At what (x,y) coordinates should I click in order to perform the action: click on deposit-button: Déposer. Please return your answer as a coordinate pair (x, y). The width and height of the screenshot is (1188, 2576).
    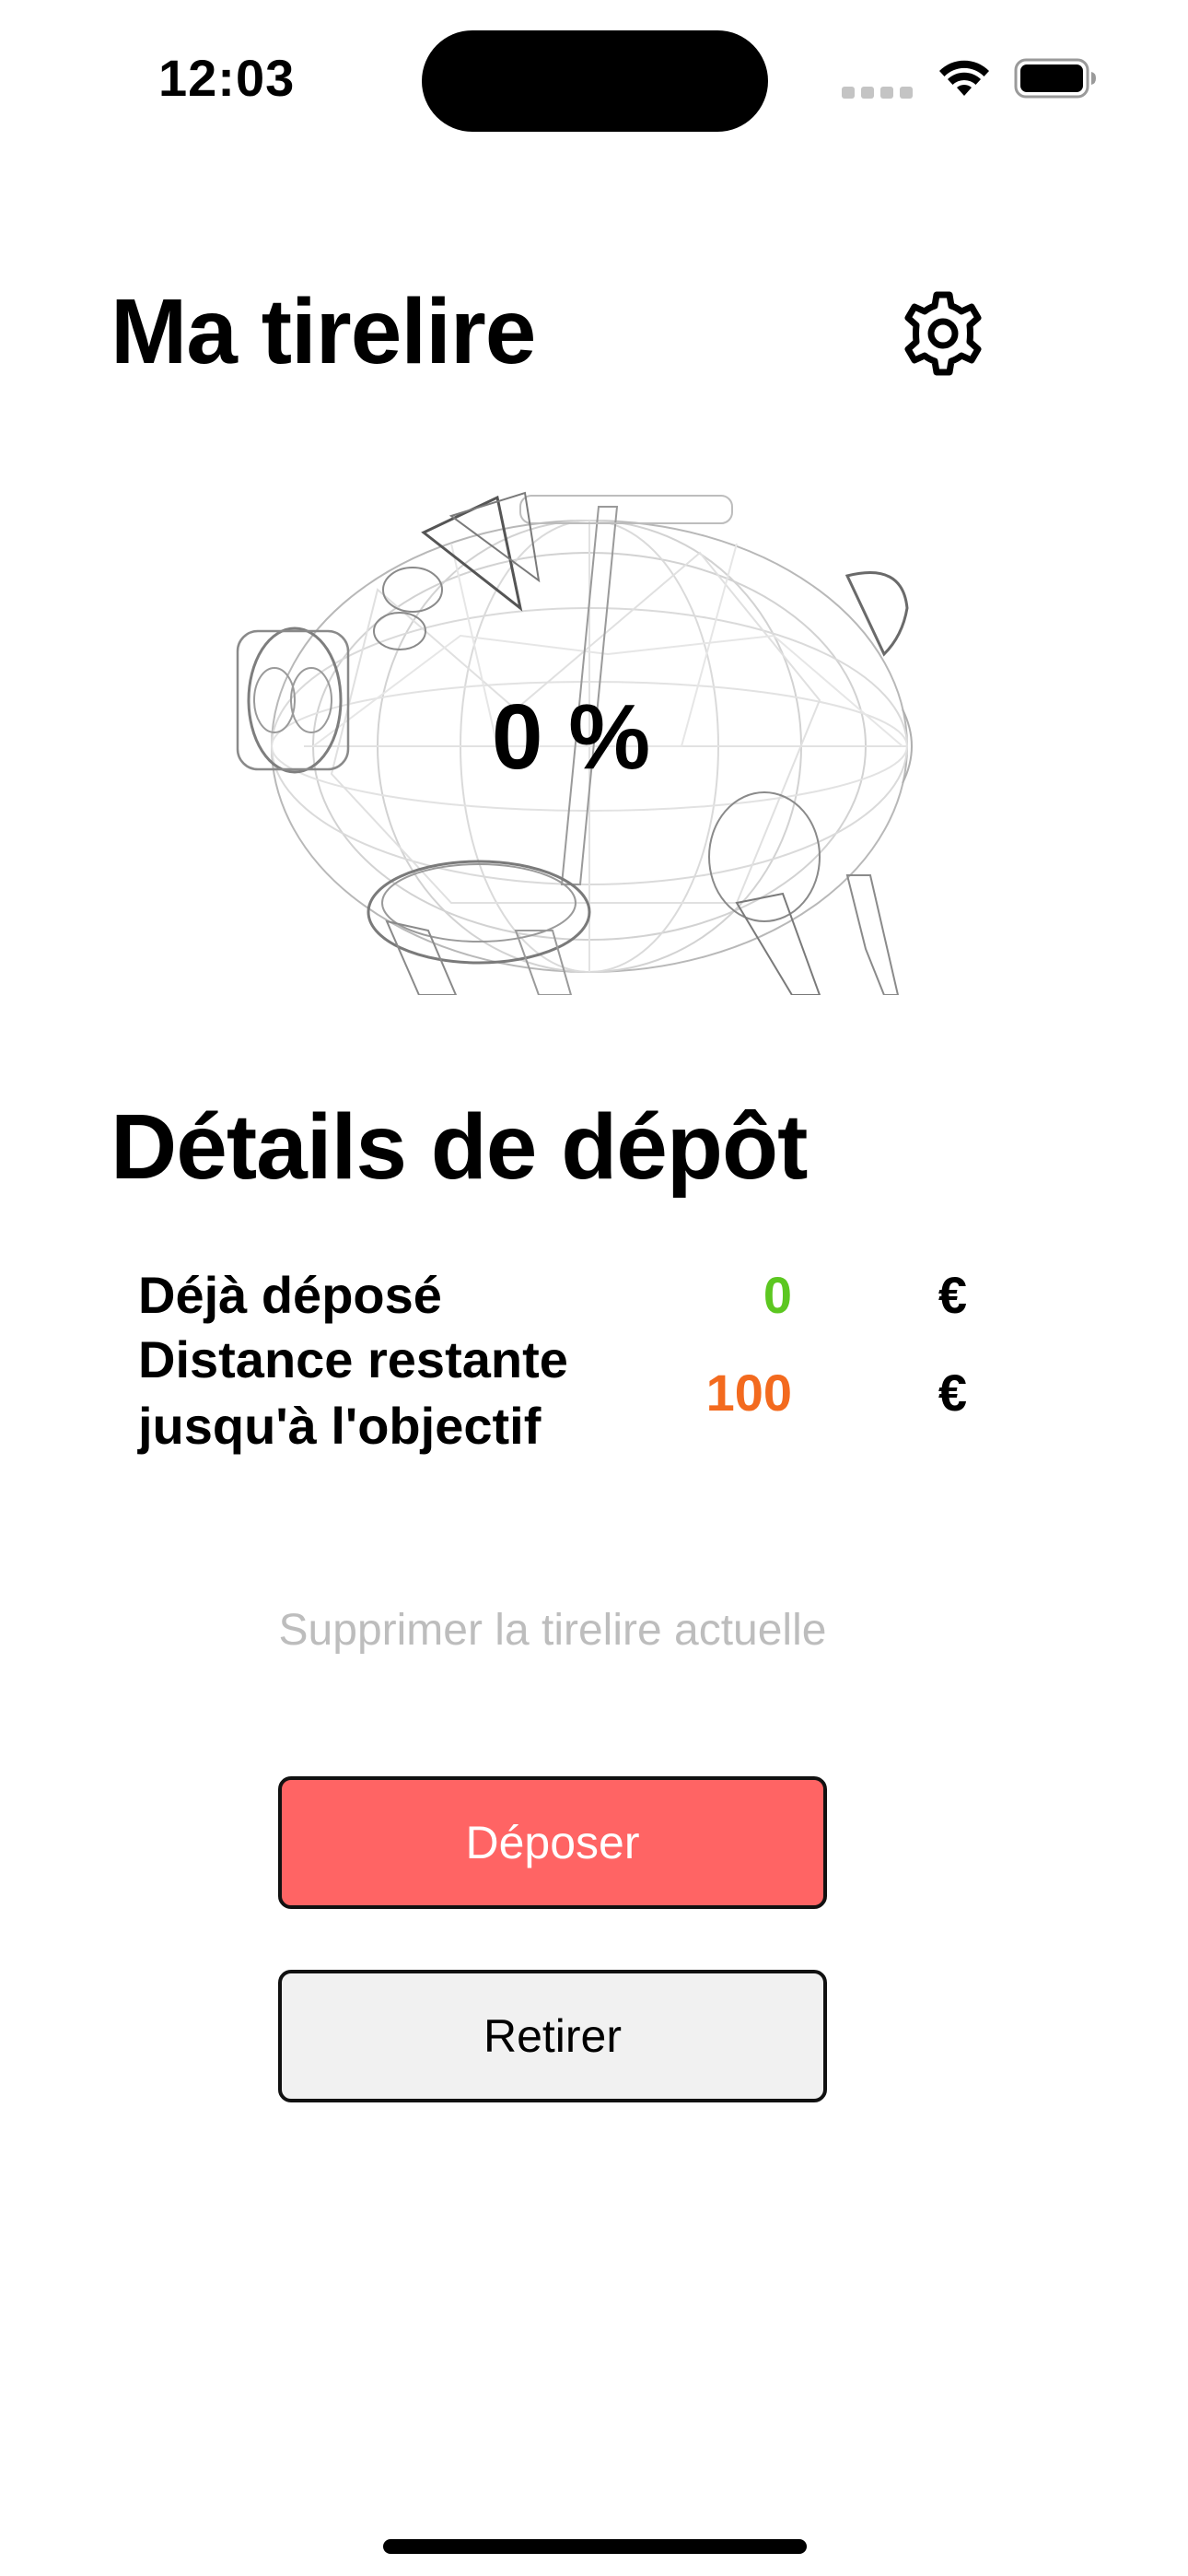
    Looking at the image, I should click on (552, 1842).